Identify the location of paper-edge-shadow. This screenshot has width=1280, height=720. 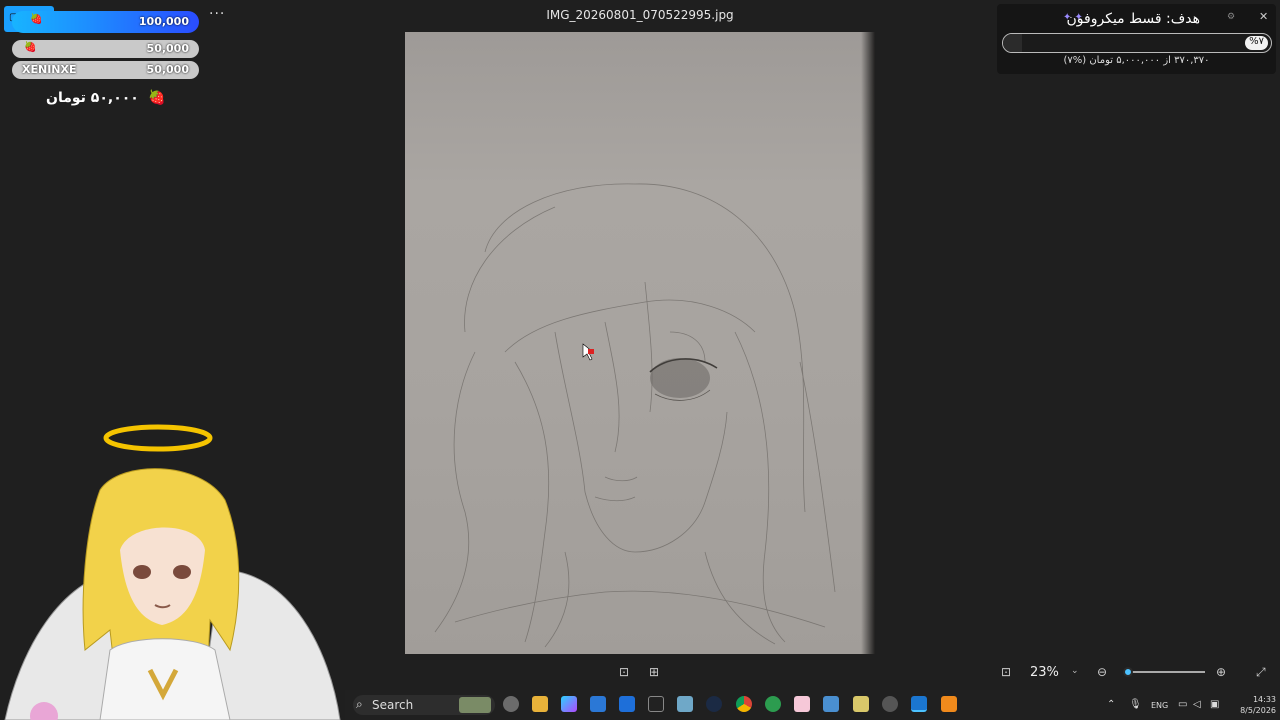
(868, 343).